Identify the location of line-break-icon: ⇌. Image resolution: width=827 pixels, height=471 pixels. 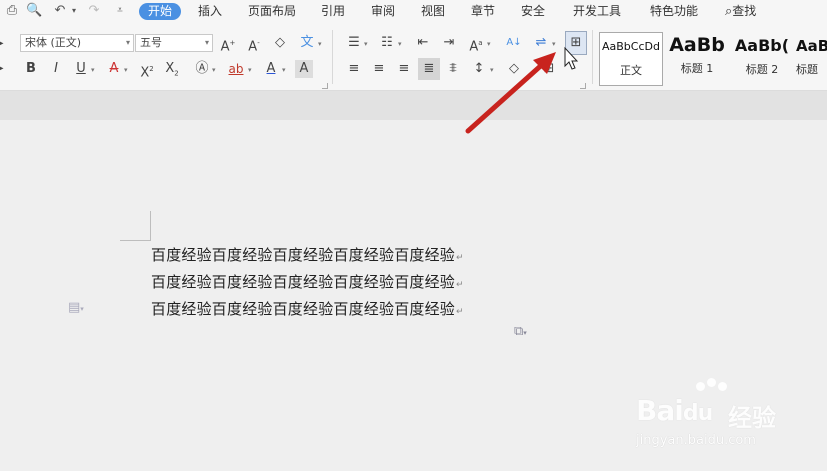
(541, 43).